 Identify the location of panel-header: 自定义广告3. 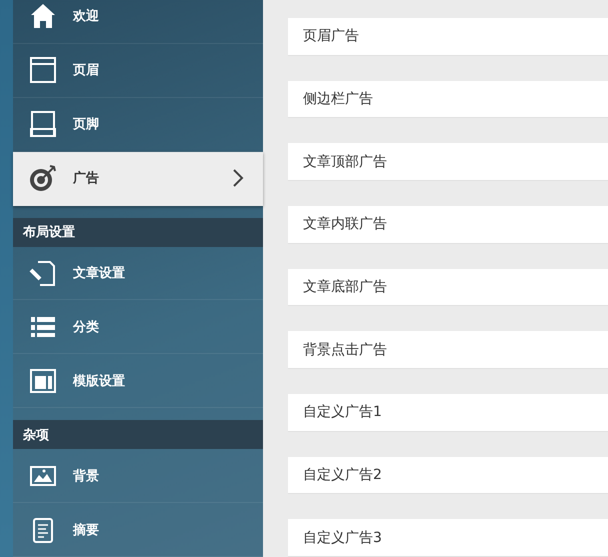
(448, 538).